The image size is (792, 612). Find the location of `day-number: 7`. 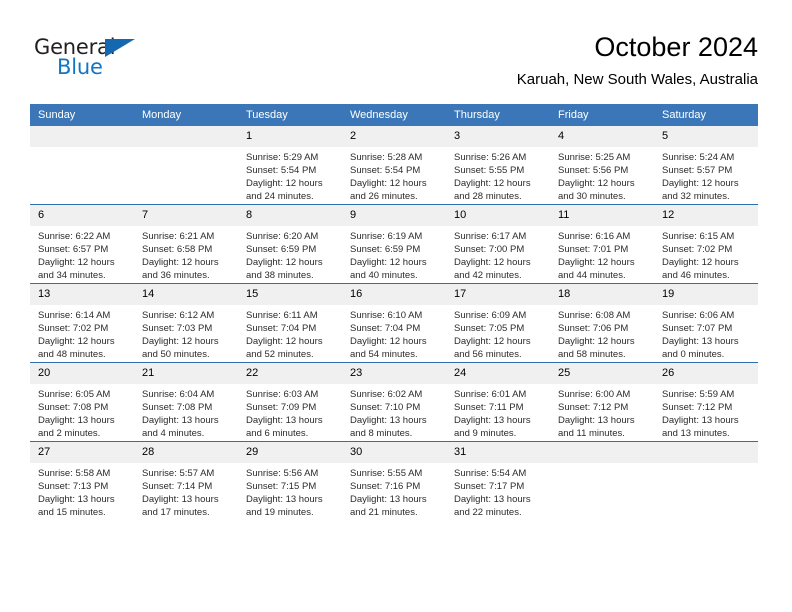

day-number: 7 is located at coordinates (186, 215).